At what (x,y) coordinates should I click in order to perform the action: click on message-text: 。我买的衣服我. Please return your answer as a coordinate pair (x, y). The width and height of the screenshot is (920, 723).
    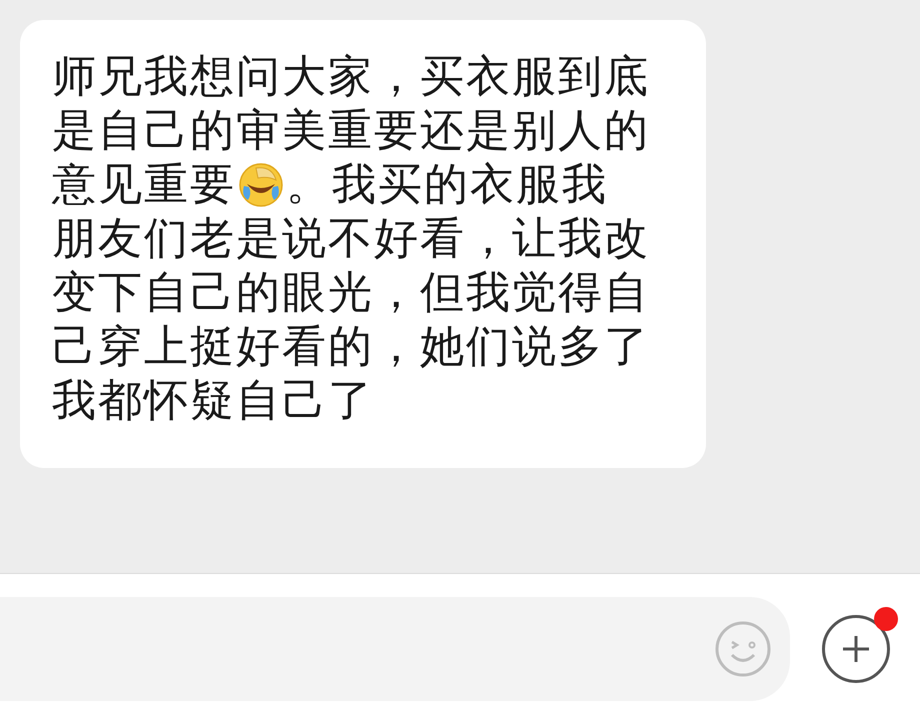
    Looking at the image, I should click on (447, 185).